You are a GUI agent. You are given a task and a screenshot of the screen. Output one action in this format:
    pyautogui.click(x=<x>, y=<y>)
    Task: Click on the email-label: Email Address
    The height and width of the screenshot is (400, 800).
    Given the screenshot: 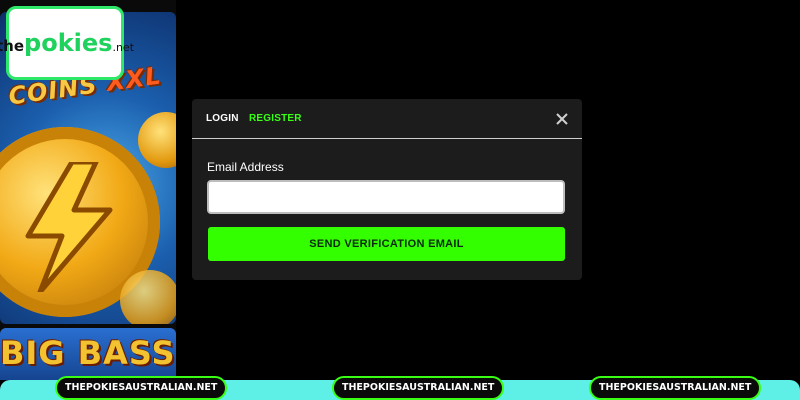 What is the action you would take?
    pyautogui.click(x=245, y=167)
    